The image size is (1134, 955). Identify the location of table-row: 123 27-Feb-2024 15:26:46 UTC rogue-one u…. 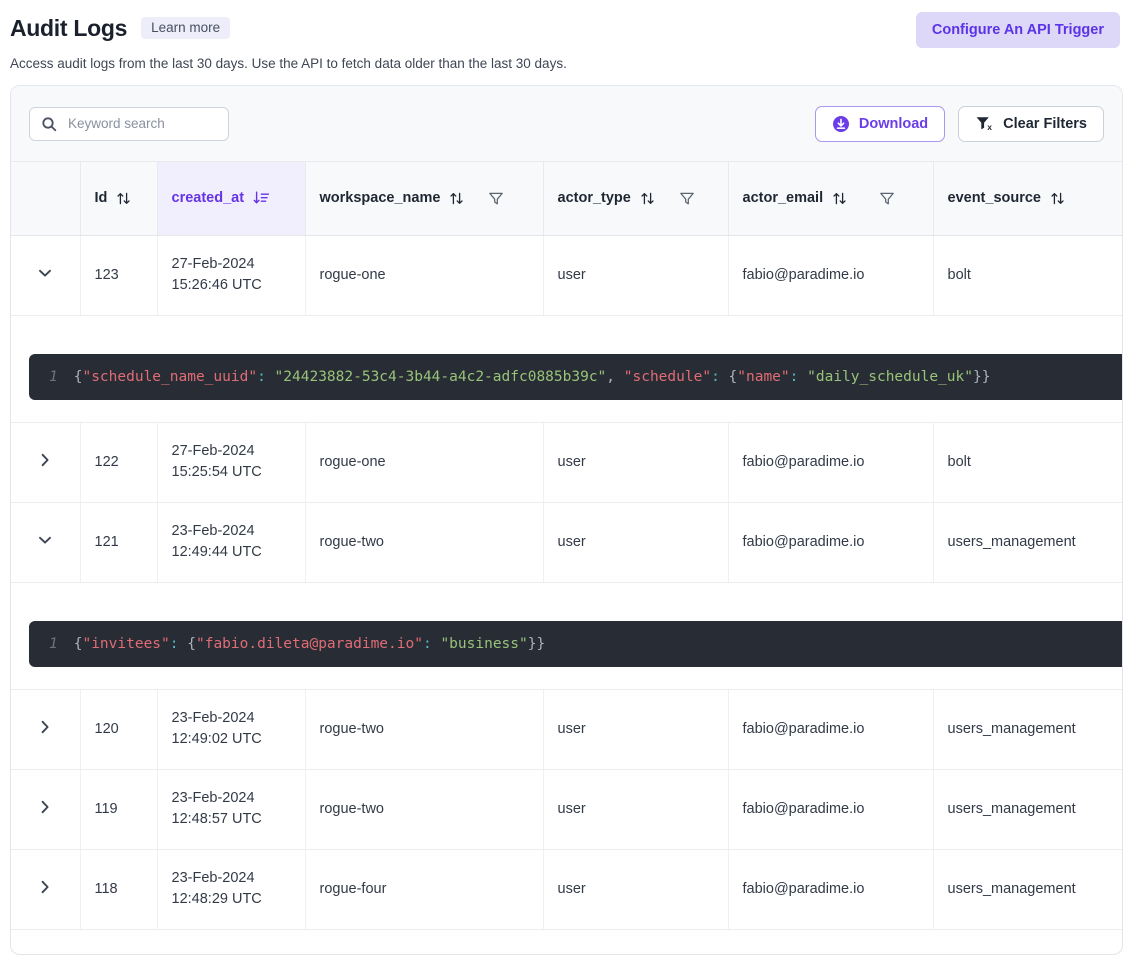
(566, 275).